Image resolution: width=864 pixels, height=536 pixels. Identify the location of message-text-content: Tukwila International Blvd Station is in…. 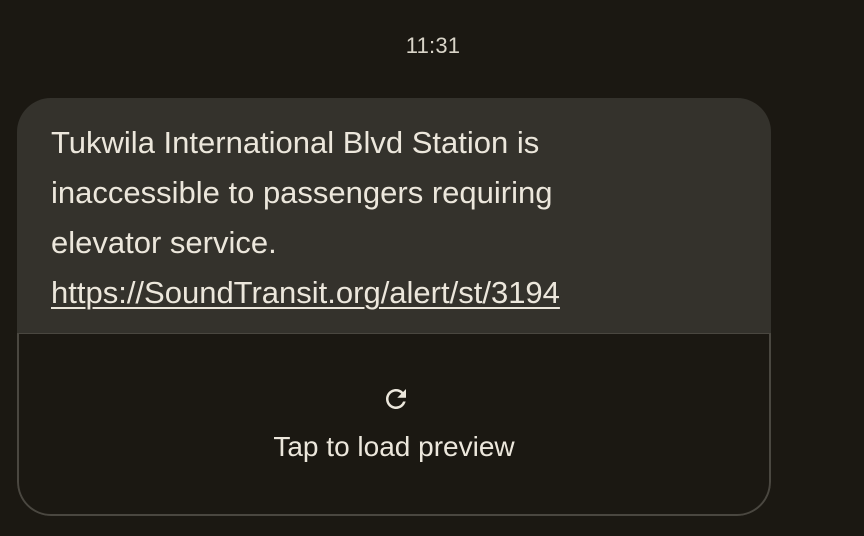
(302, 192).